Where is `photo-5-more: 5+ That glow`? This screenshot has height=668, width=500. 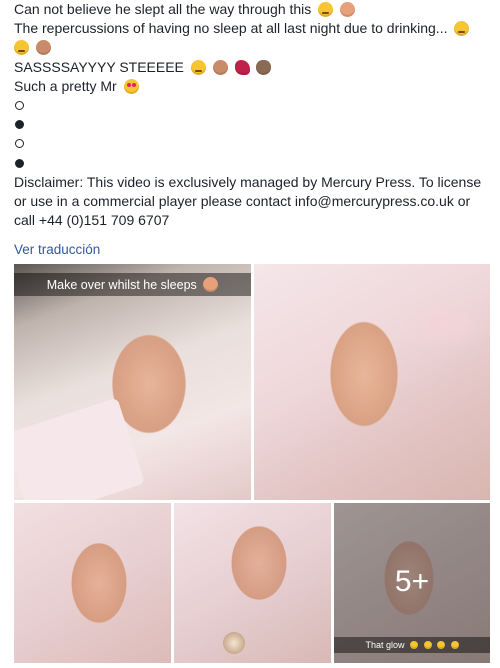
photo-5-more: 5+ That glow is located at coordinates (412, 583).